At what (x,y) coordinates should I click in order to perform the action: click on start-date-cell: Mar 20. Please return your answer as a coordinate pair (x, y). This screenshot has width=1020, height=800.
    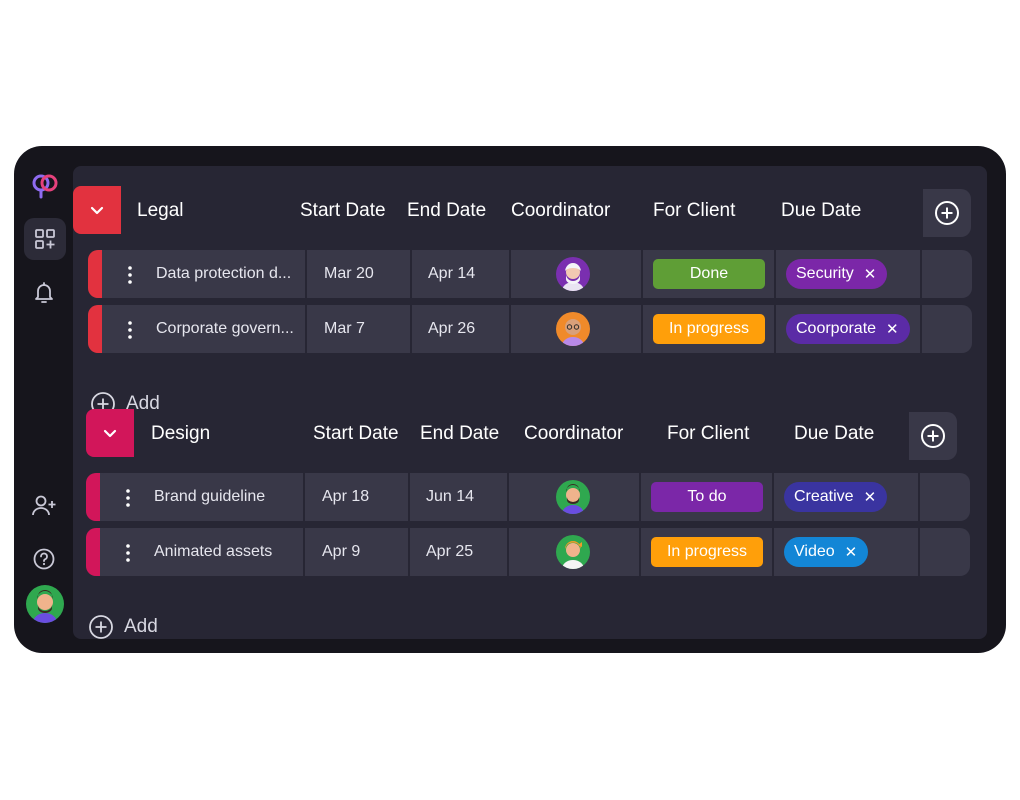
    Looking at the image, I should click on (349, 274).